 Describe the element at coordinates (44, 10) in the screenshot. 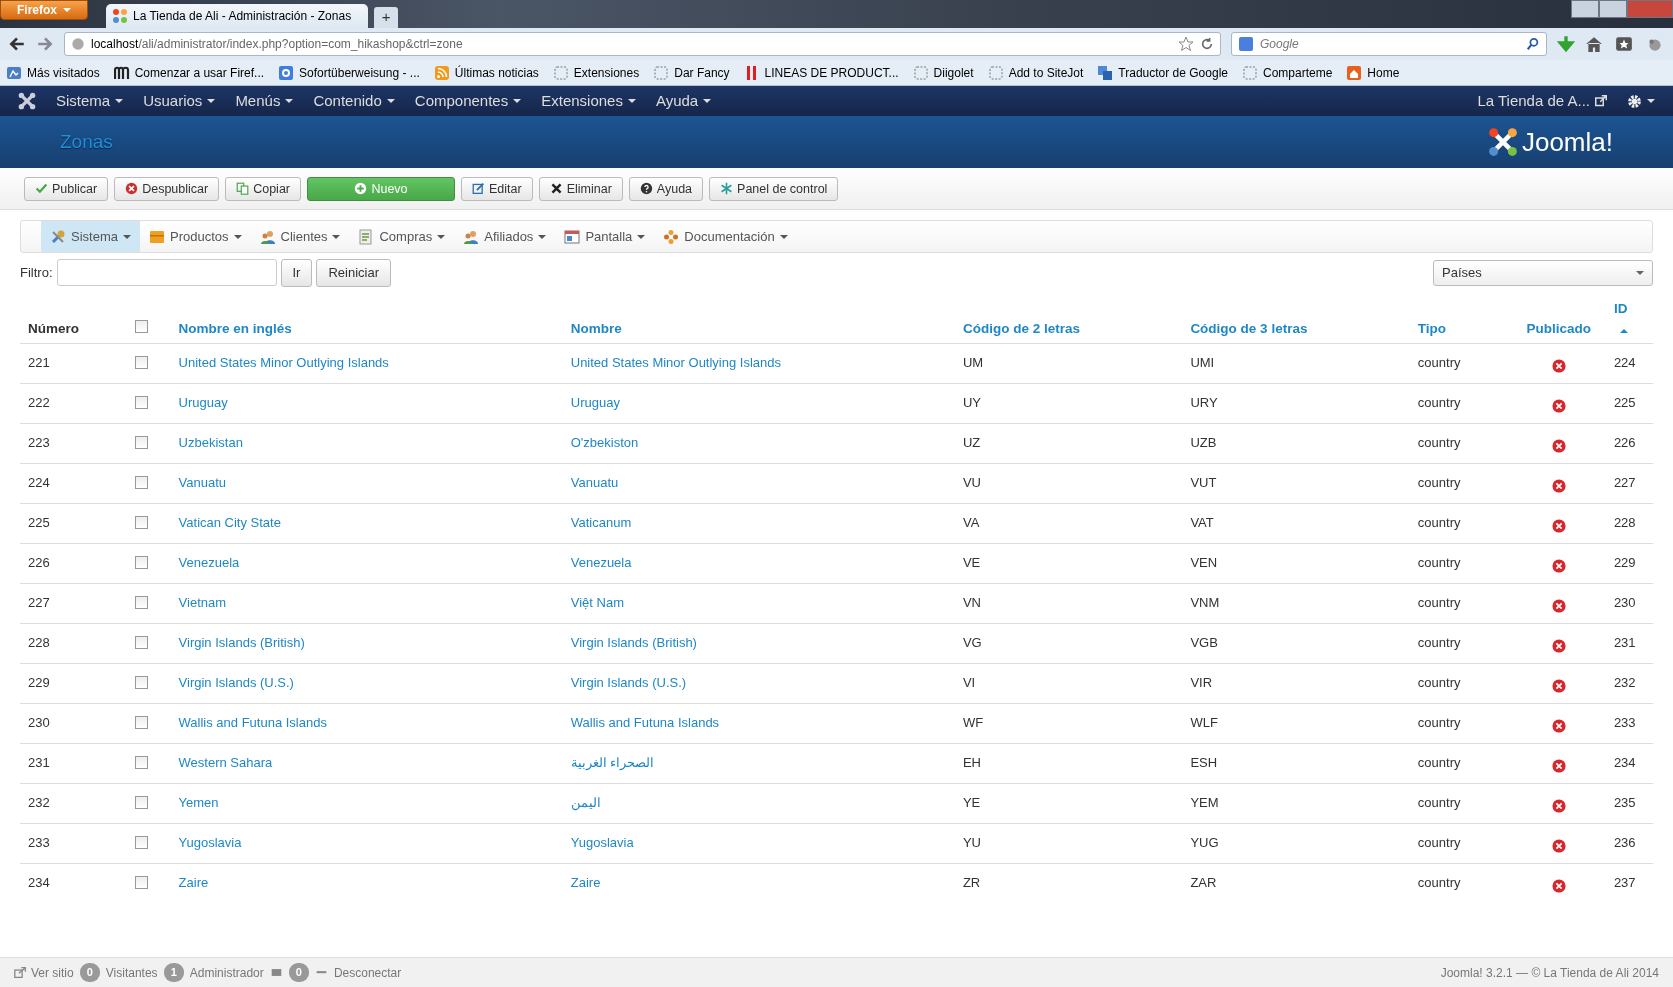

I see `firefox-menu-button: Firefox` at that location.